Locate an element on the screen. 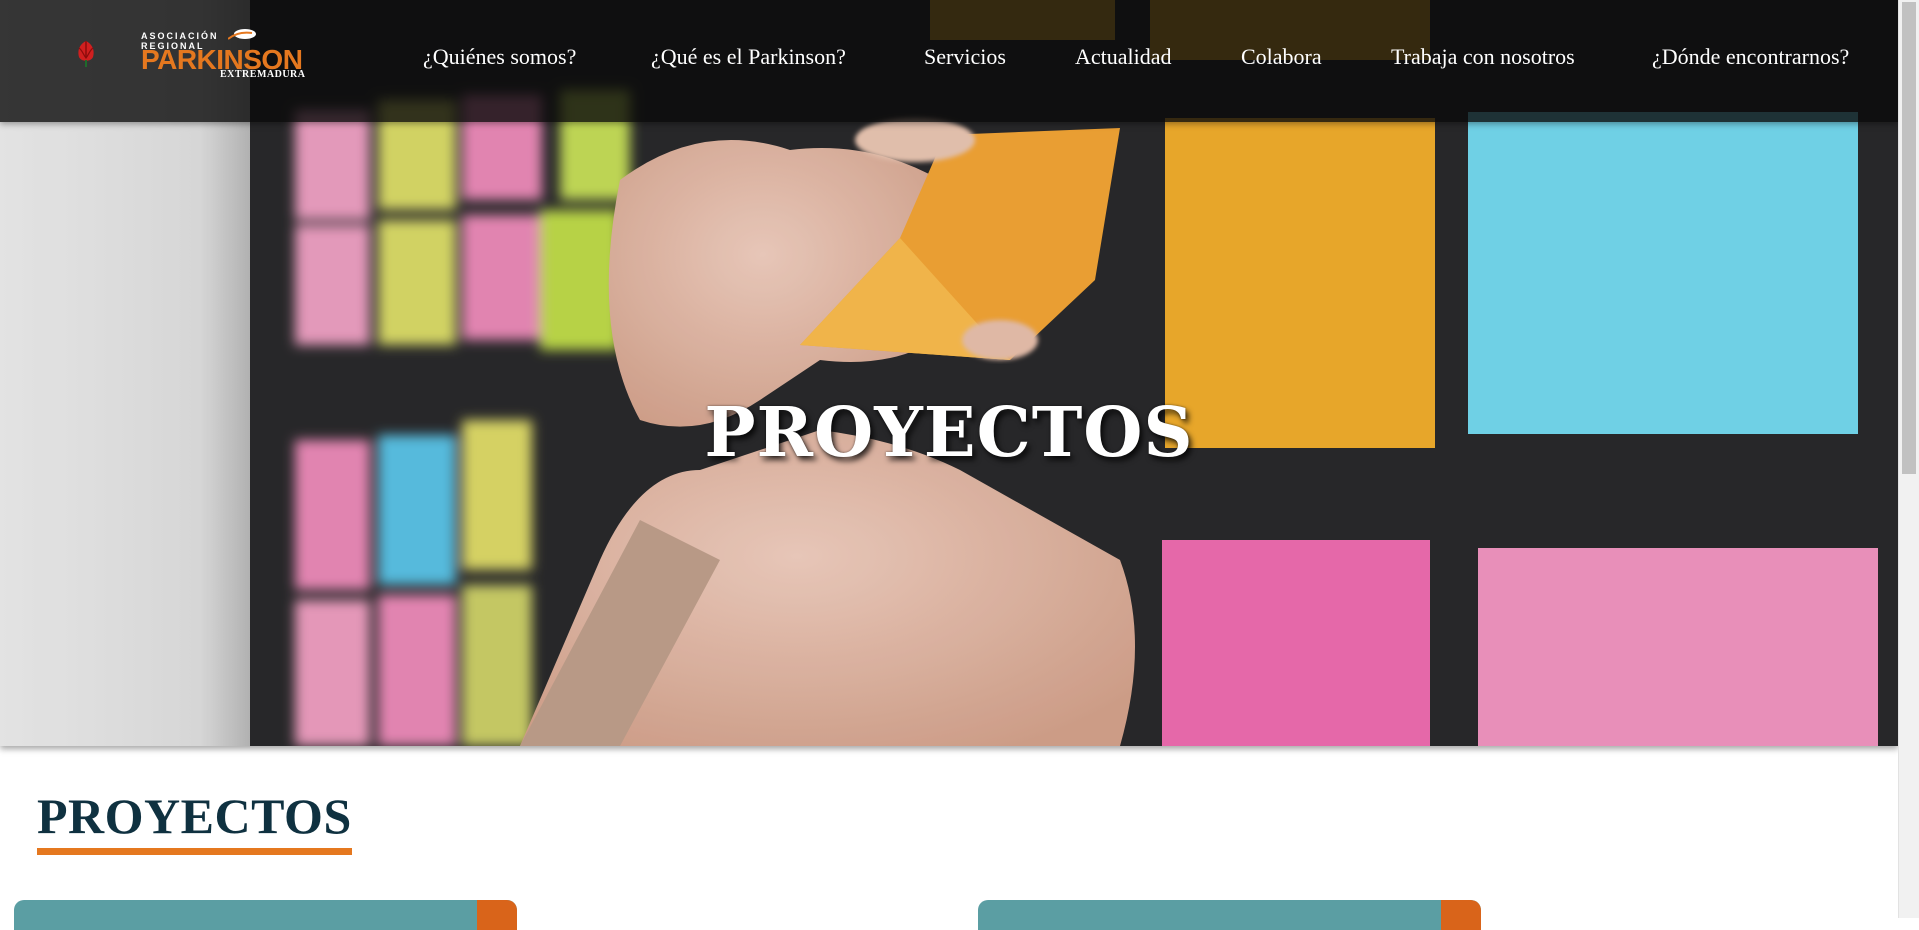 This screenshot has width=1919, height=930. hero-title: PROYECTOS is located at coordinates (949, 433).